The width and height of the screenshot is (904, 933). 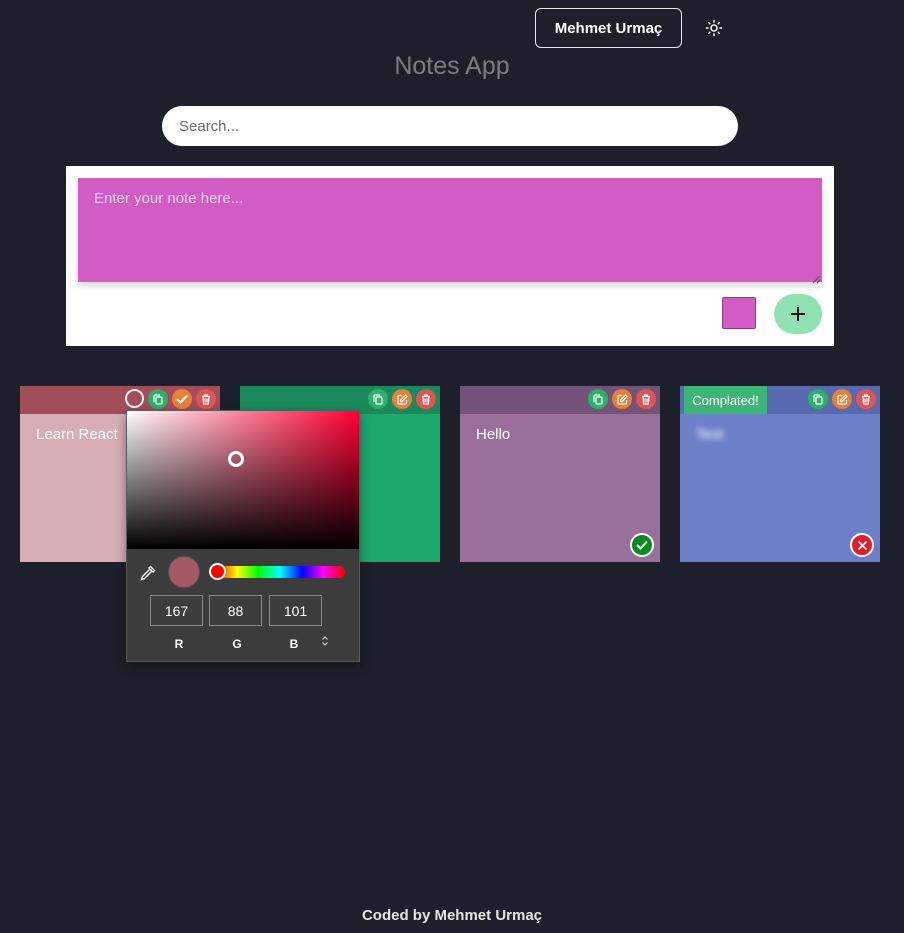 What do you see at coordinates (714, 28) in the screenshot?
I see `sun-icon` at bounding box center [714, 28].